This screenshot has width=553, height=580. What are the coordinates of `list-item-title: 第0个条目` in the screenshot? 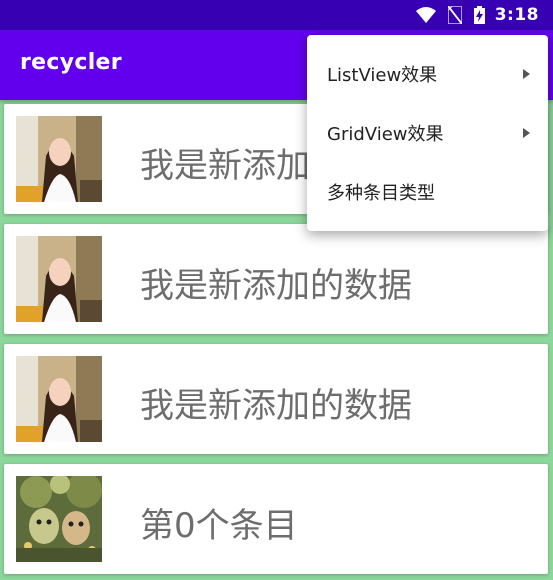 It's located at (219, 526).